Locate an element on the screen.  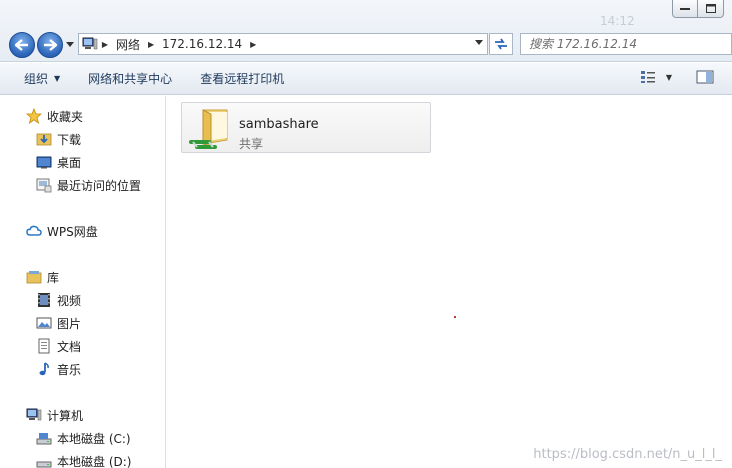
network-sharing-label: 网络和共享中心 is located at coordinates (130, 79).